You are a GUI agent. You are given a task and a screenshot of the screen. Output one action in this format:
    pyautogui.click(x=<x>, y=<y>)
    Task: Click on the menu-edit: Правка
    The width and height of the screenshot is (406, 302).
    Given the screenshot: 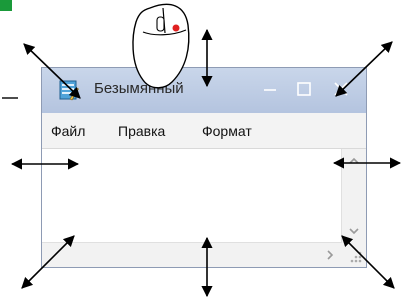 What is the action you would take?
    pyautogui.click(x=141, y=131)
    